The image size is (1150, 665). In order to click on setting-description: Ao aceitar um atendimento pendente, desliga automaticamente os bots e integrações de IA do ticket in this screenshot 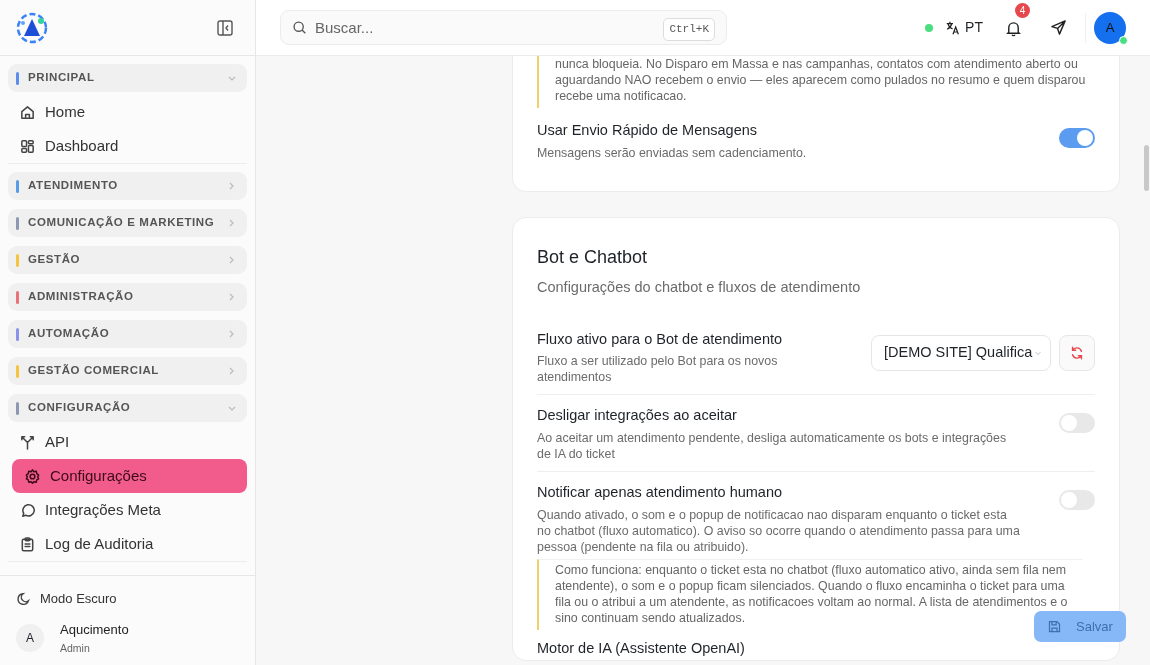, I will do `click(772, 446)`.